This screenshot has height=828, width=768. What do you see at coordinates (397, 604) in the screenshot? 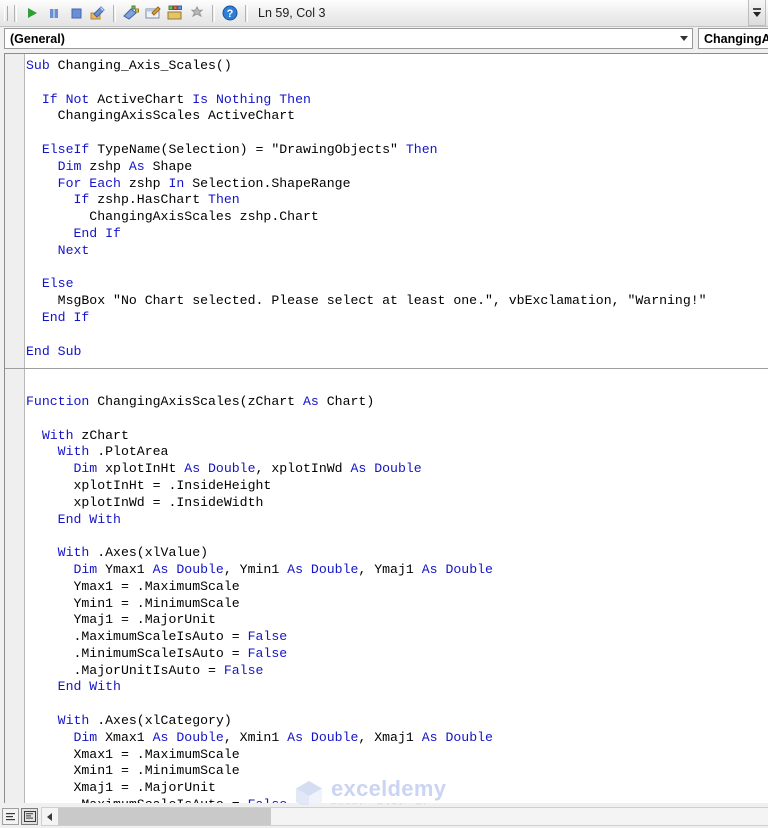
I see `code-line: Ymin1 = .MinimumScale` at bounding box center [397, 604].